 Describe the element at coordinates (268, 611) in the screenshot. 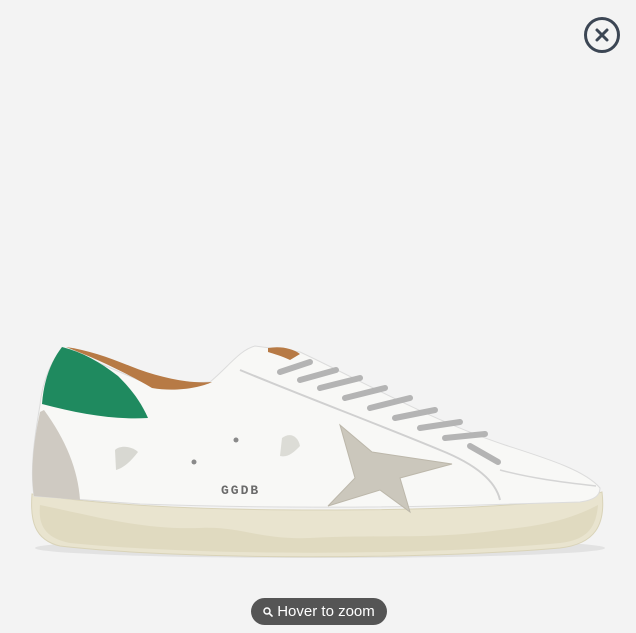

I see `magnifier-icon` at that location.